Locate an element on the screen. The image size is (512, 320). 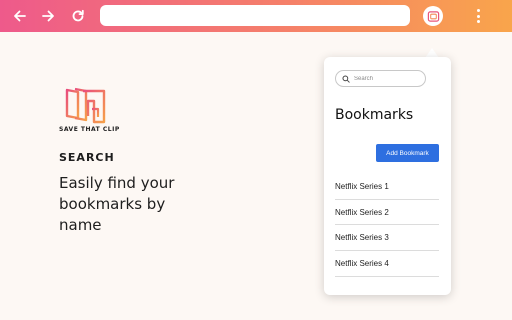
browser-toolbar is located at coordinates (256, 16).